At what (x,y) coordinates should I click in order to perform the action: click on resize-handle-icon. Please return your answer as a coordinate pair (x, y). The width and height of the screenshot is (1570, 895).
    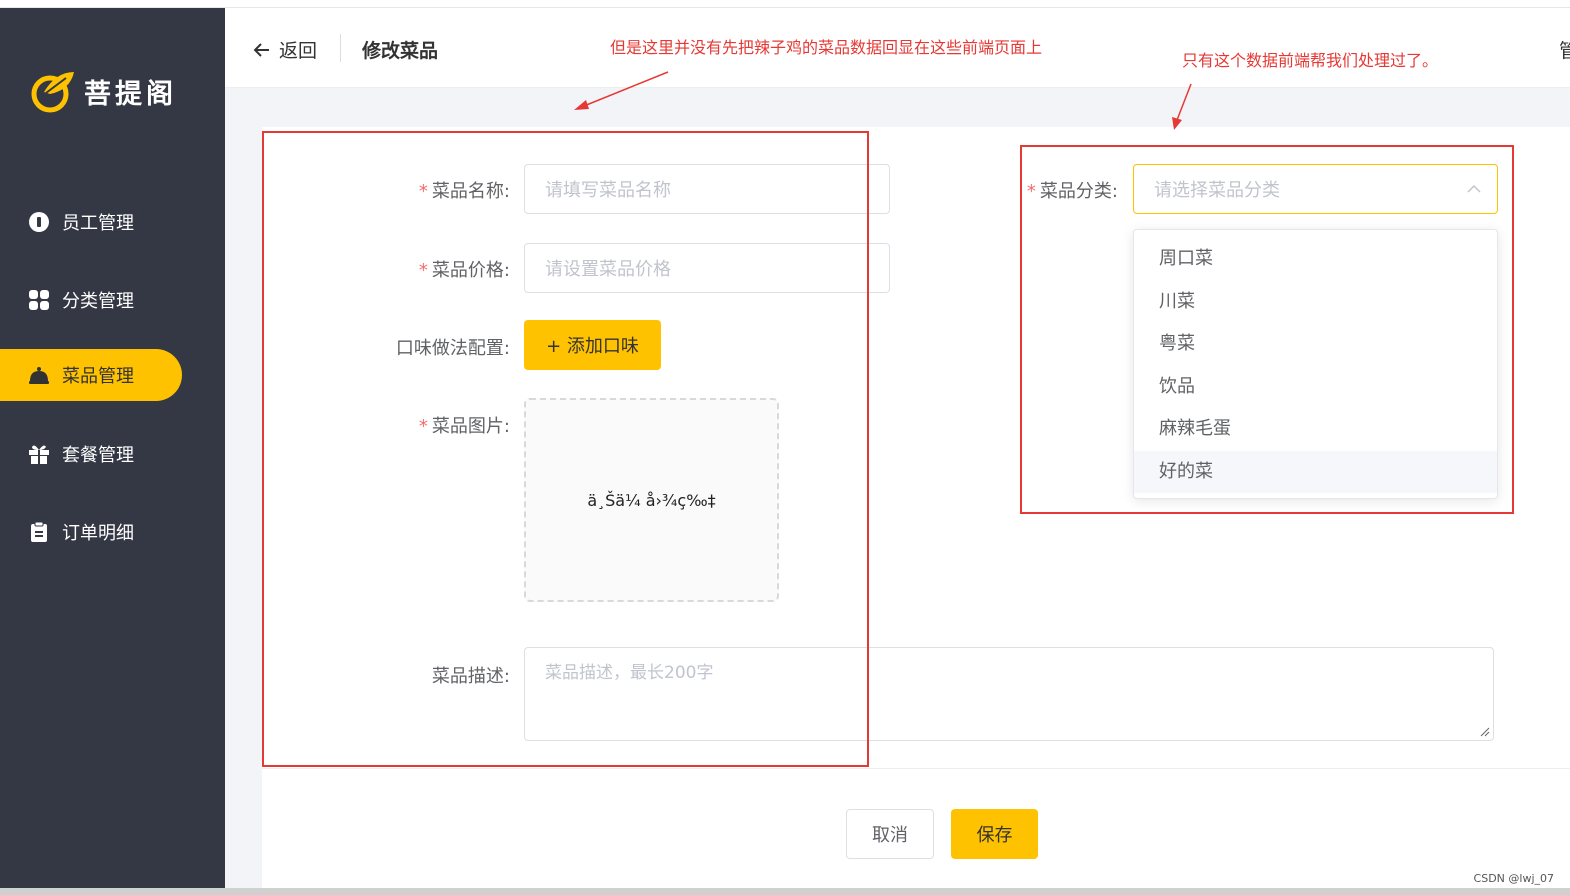
    Looking at the image, I should click on (1485, 732).